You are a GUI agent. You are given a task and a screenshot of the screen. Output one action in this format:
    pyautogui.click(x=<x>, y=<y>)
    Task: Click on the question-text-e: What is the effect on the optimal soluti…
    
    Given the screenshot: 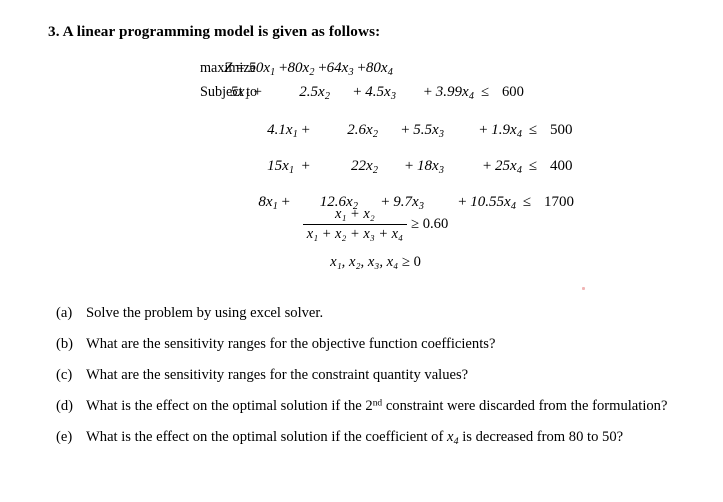 What is the action you would take?
    pyautogui.click(x=355, y=438)
    